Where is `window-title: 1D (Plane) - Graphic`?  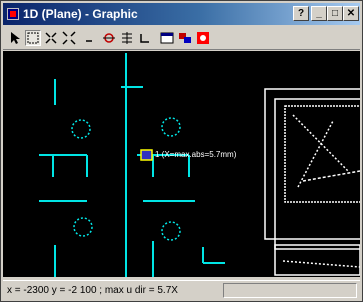 window-title: 1D (Plane) - Graphic is located at coordinates (80, 14).